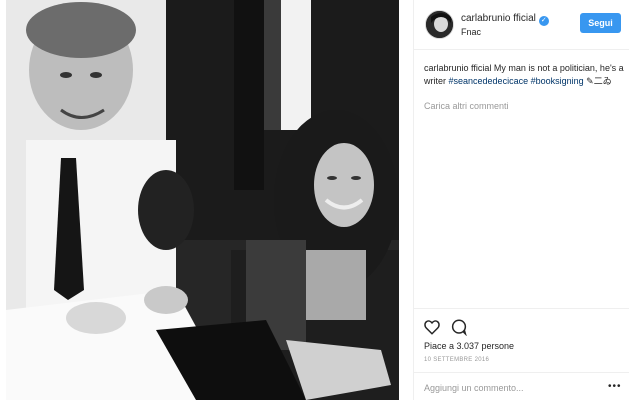  Describe the element at coordinates (432, 327) in the screenshot. I see `heart-icon` at that location.